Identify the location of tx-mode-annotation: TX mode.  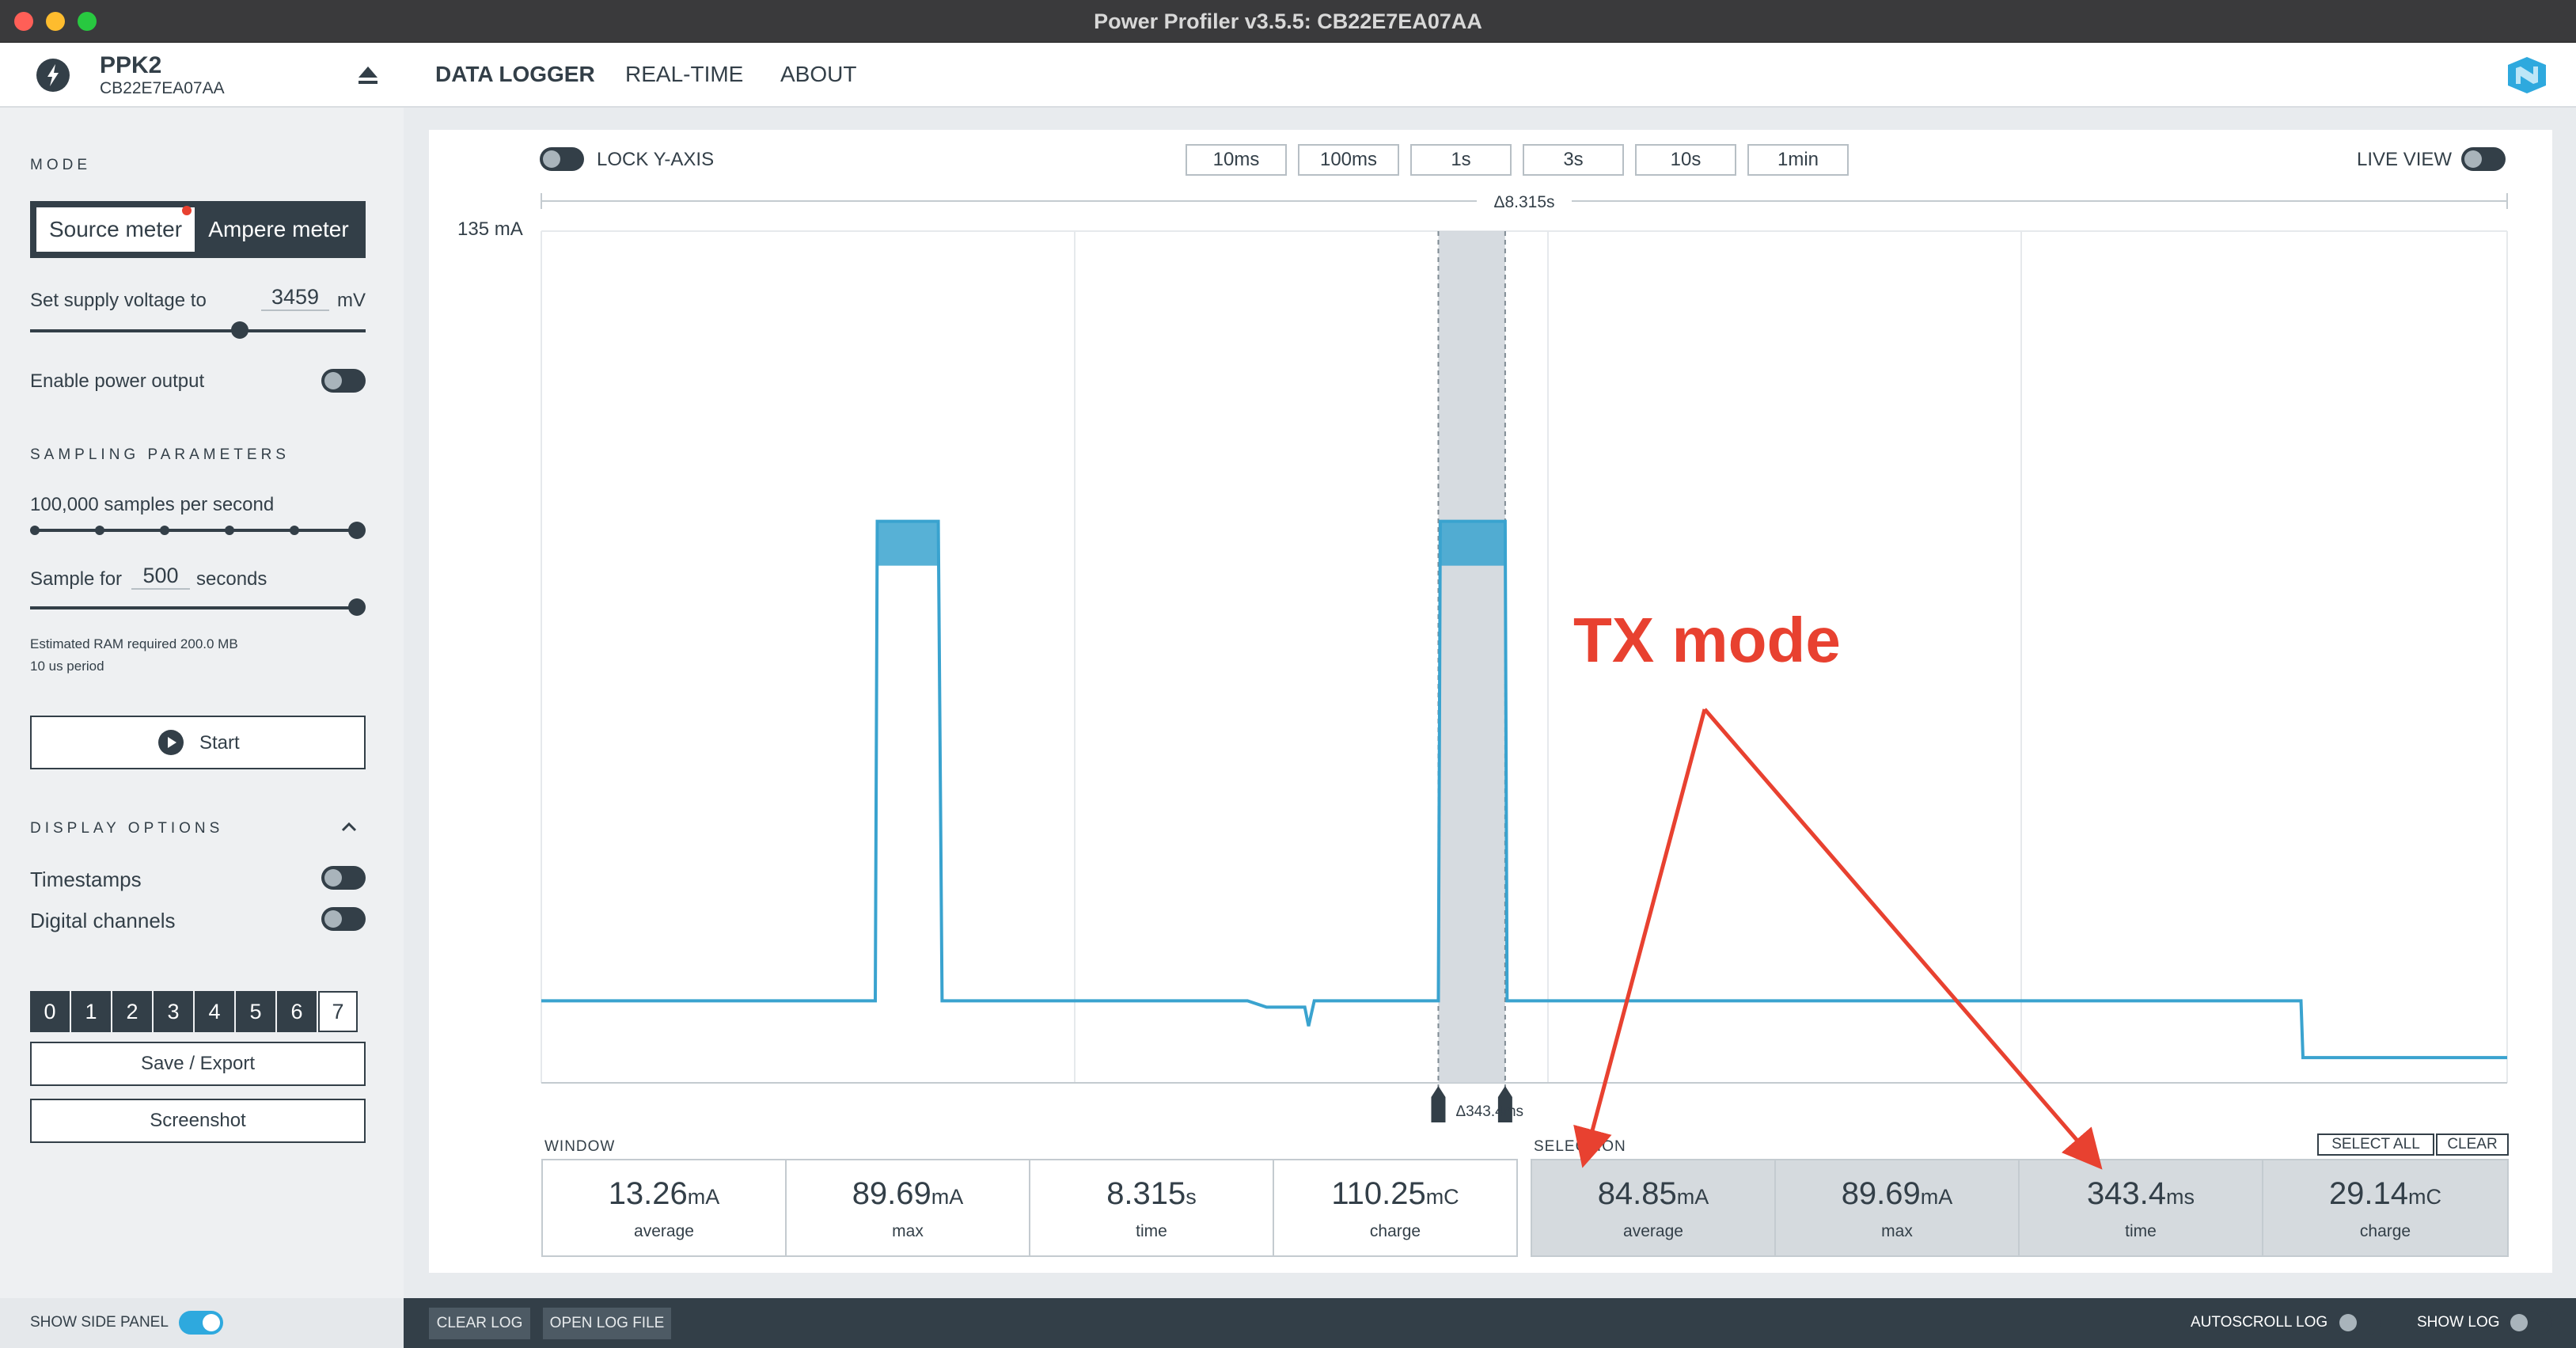
(1838, 887).